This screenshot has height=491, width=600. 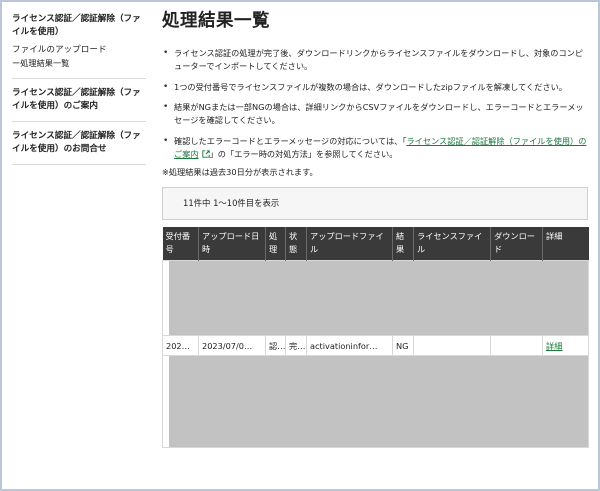 What do you see at coordinates (216, 21) in the screenshot?
I see `page-title: 処理結果一覧` at bounding box center [216, 21].